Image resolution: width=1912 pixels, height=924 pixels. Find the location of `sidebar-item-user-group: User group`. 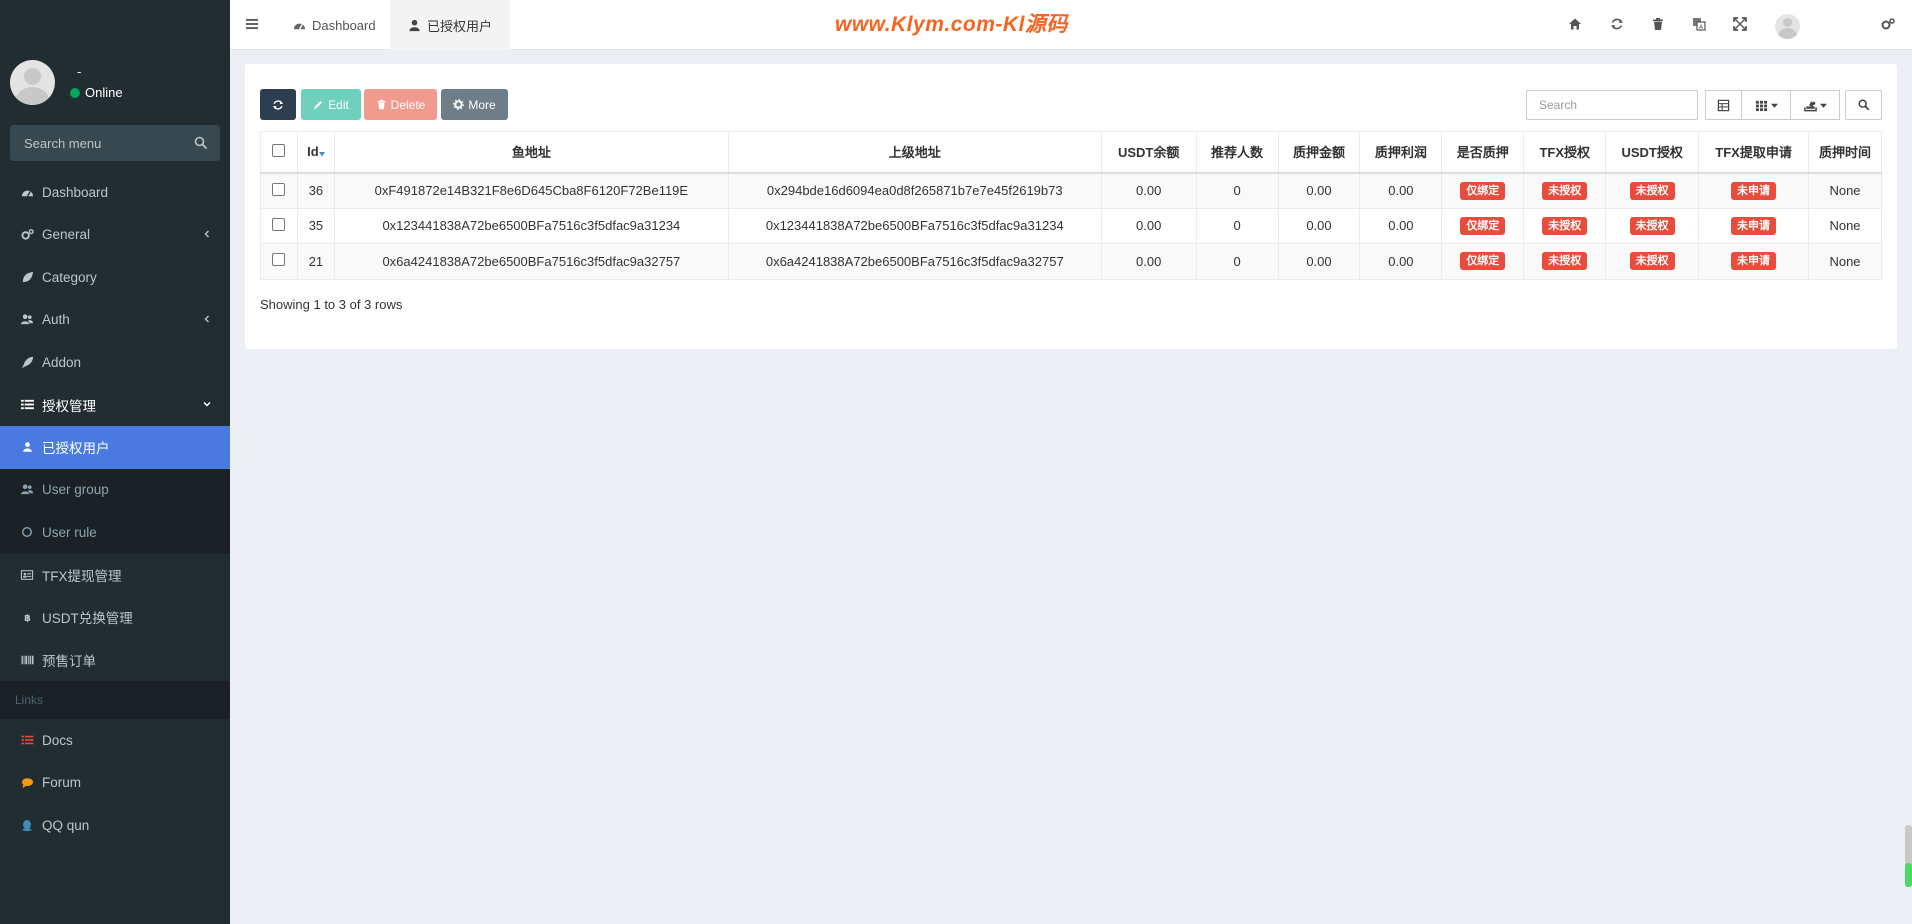

sidebar-item-user-group: User group is located at coordinates (115, 489).